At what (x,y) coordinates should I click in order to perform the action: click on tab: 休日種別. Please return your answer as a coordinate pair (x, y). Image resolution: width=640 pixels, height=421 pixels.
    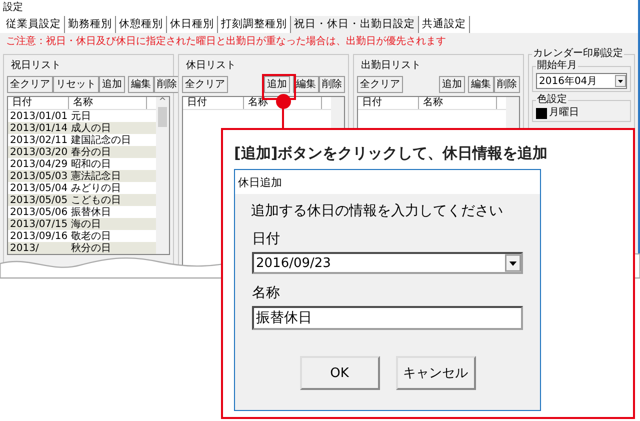
    Looking at the image, I should click on (192, 24).